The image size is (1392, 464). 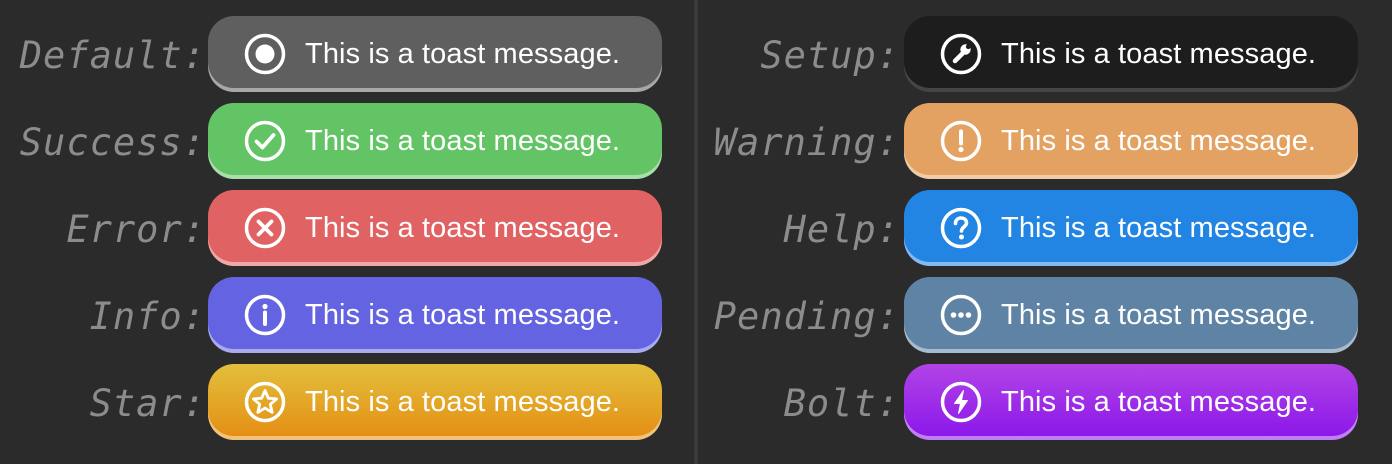 I want to click on toast-label-warning: Warning:, so click(x=806, y=142).